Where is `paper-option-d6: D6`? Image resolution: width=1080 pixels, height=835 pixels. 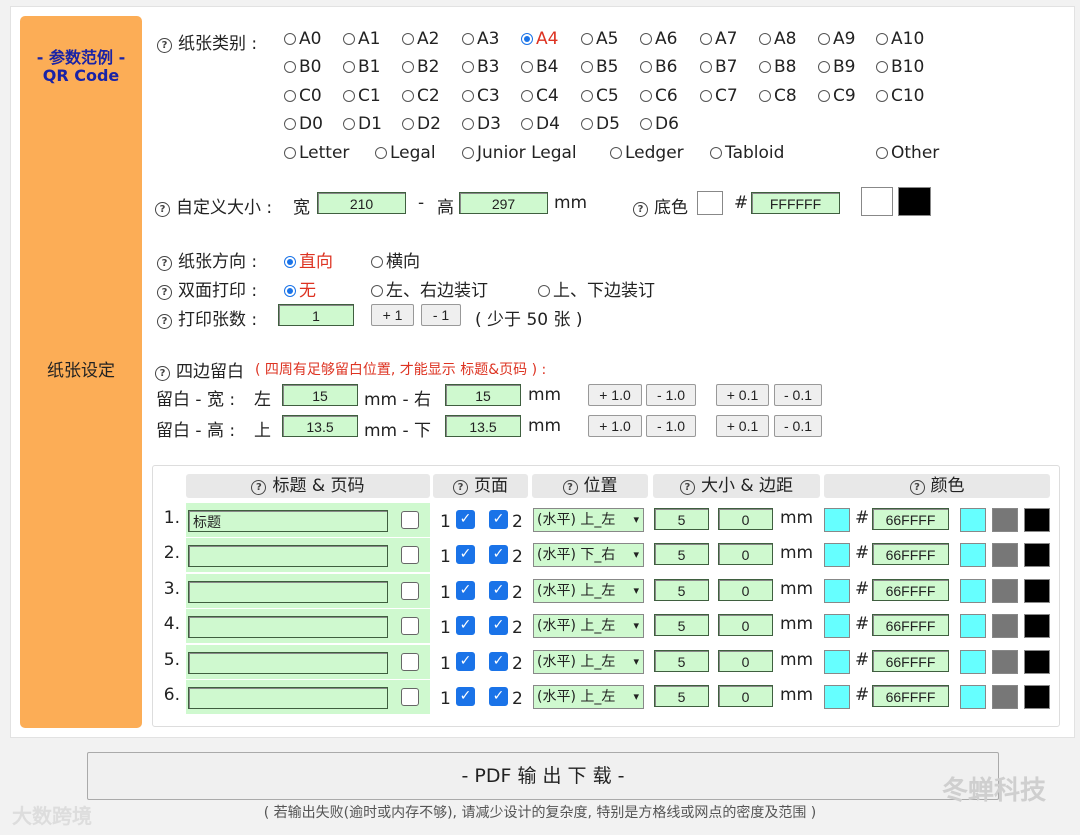 paper-option-d6: D6 is located at coordinates (659, 124).